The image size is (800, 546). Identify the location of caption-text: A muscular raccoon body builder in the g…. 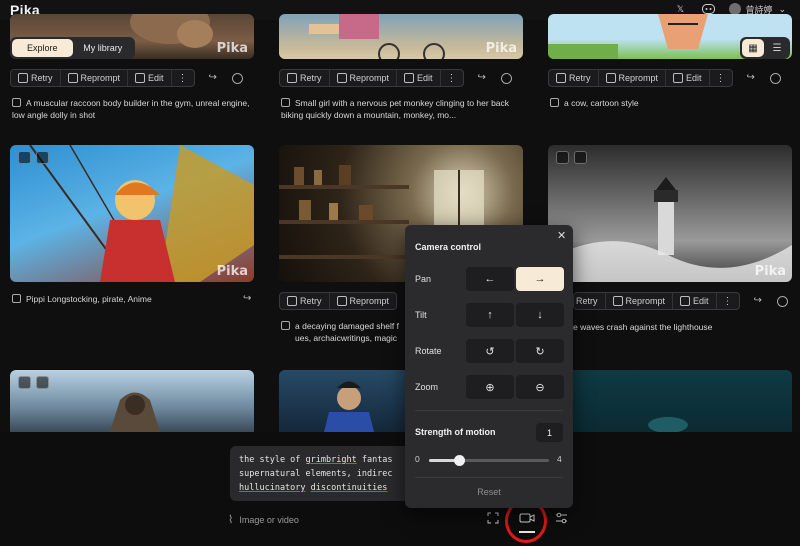
(131, 109).